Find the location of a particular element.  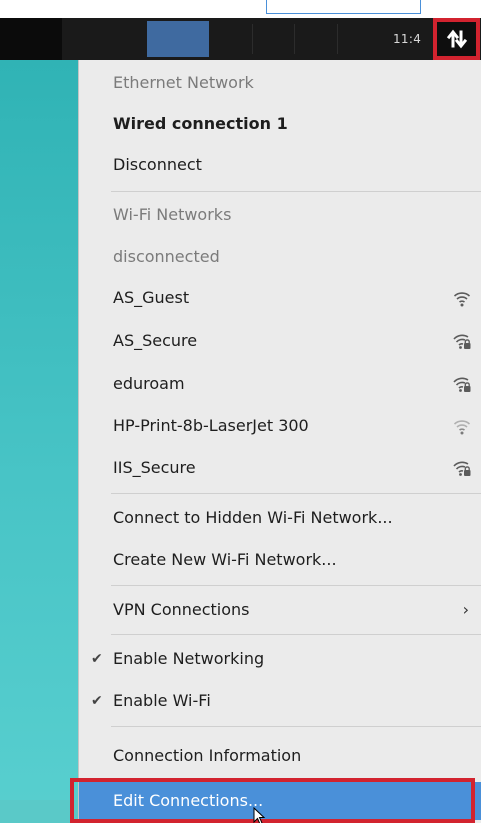

wifi-open-icon is located at coordinates (462, 299).